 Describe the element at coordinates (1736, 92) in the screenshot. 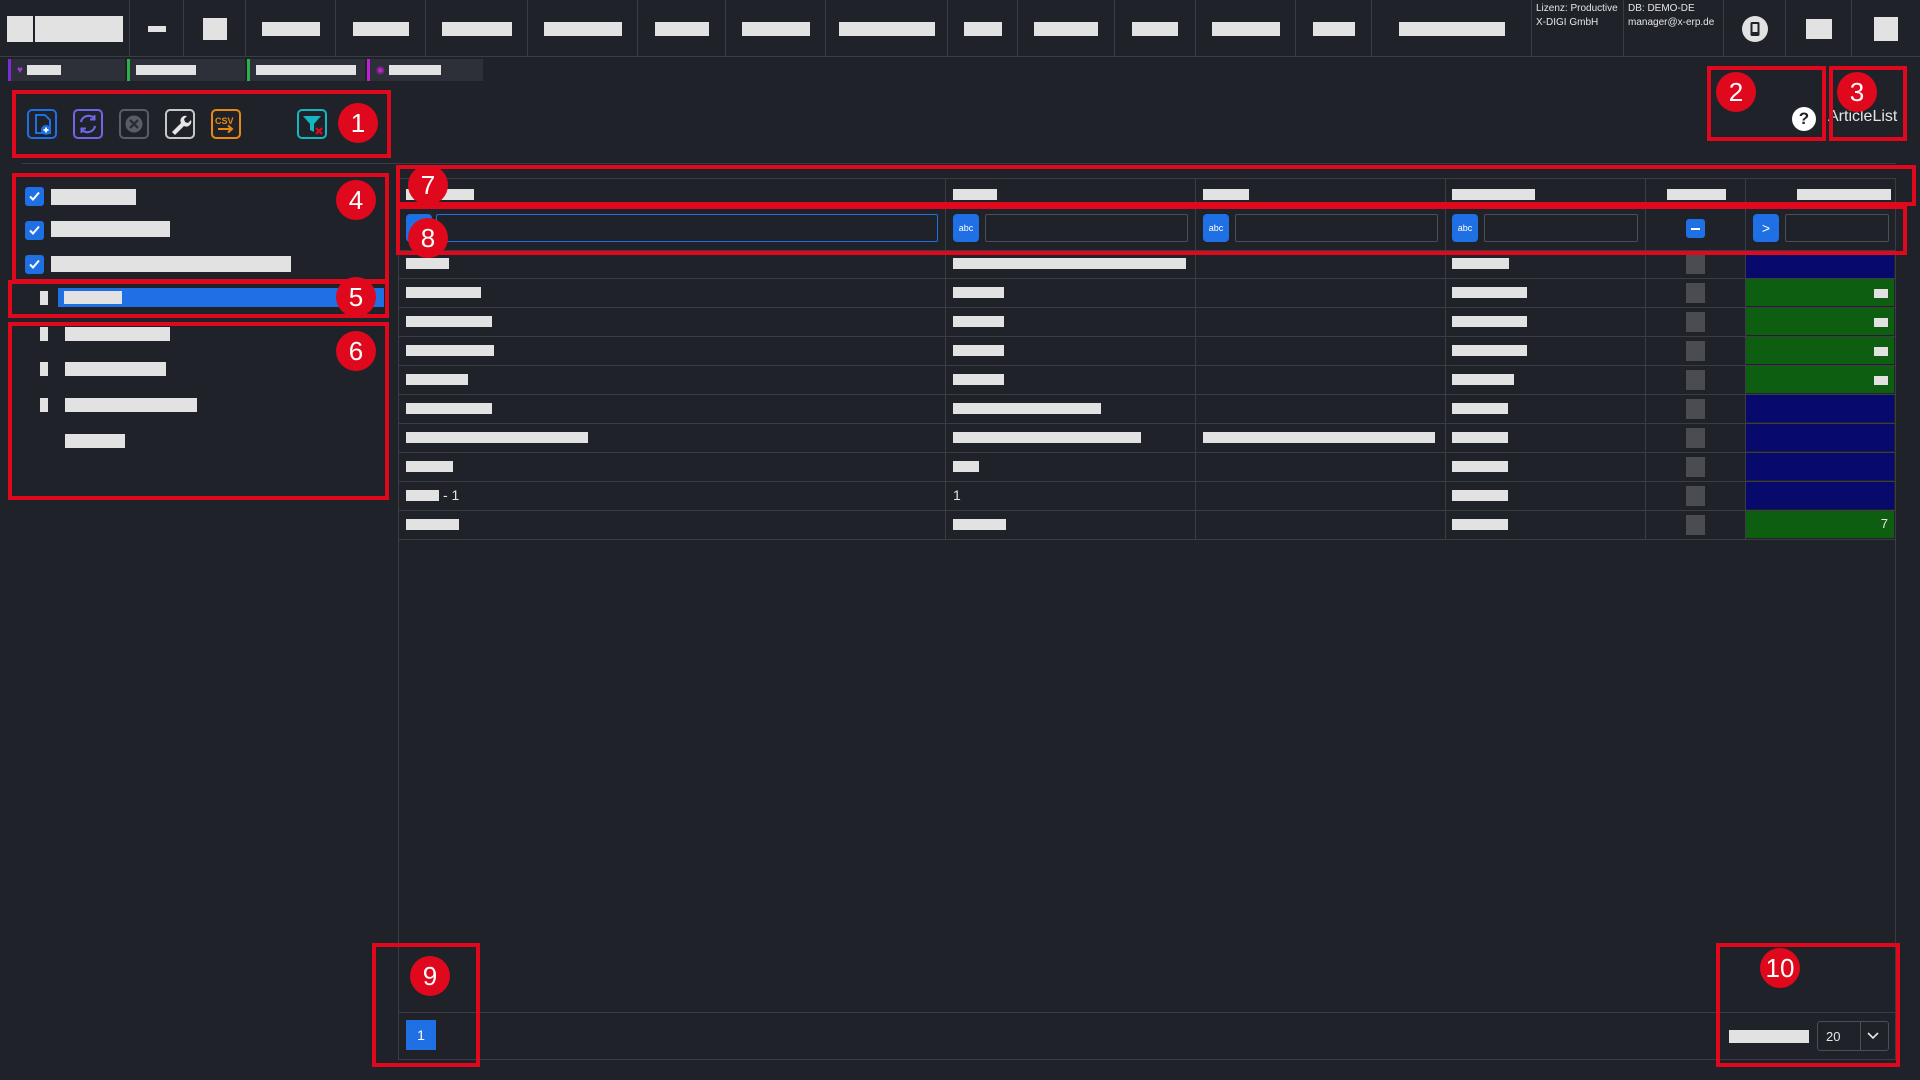

I see `annotation-badge-2: 2` at that location.